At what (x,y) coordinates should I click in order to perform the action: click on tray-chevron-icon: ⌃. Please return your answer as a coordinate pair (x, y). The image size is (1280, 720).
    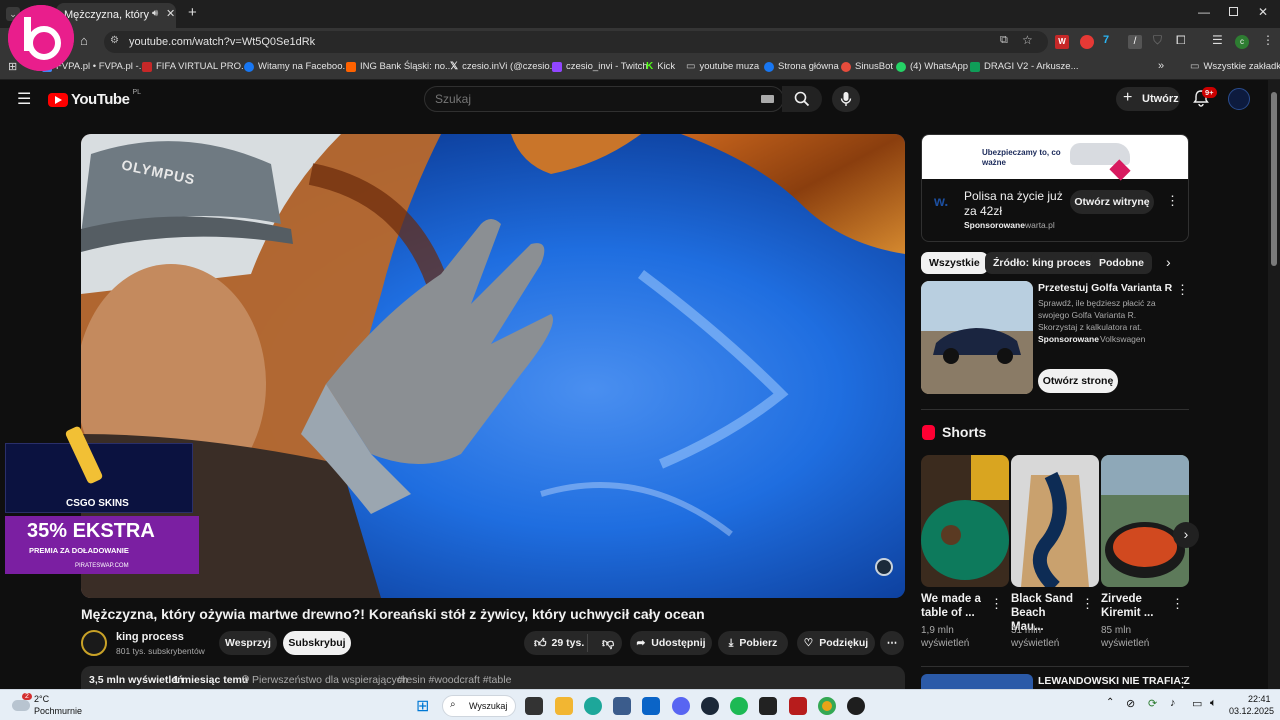
    Looking at the image, I should click on (1110, 702).